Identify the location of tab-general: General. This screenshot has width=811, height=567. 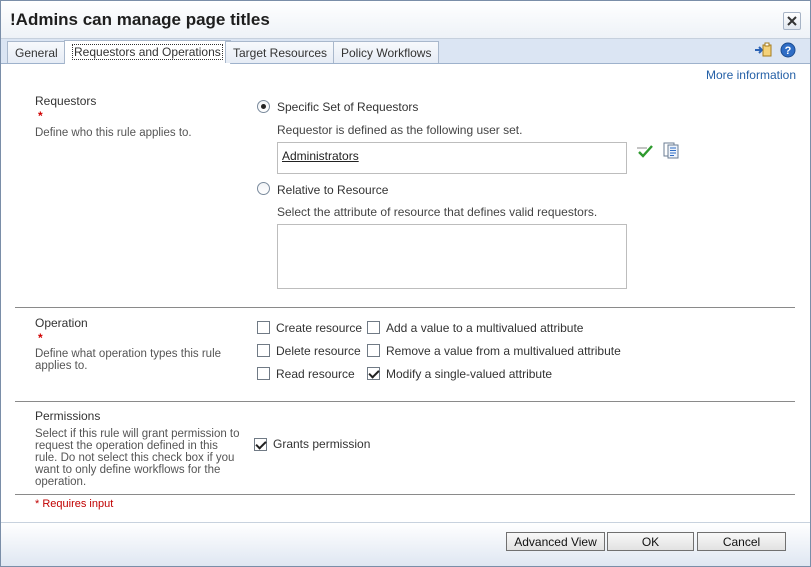
(36, 52).